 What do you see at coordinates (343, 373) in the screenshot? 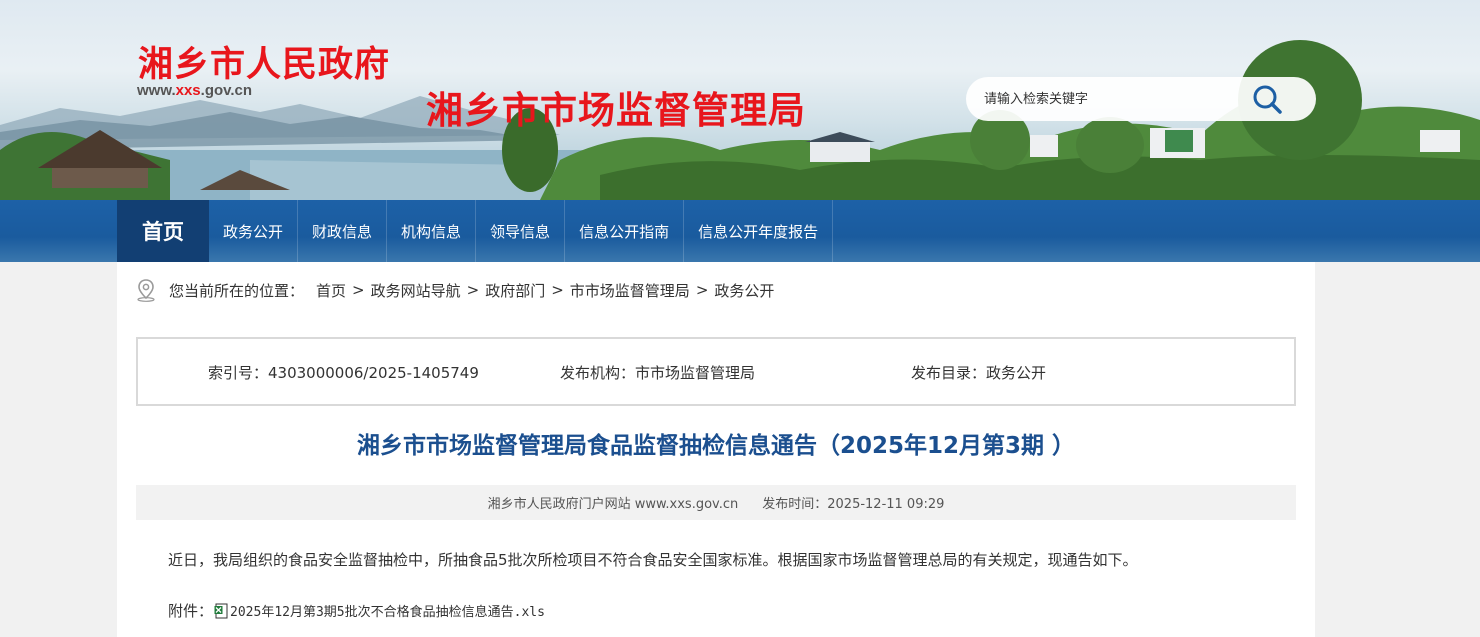
I see `index-number: 索引号：4303000006/2025-1405749` at bounding box center [343, 373].